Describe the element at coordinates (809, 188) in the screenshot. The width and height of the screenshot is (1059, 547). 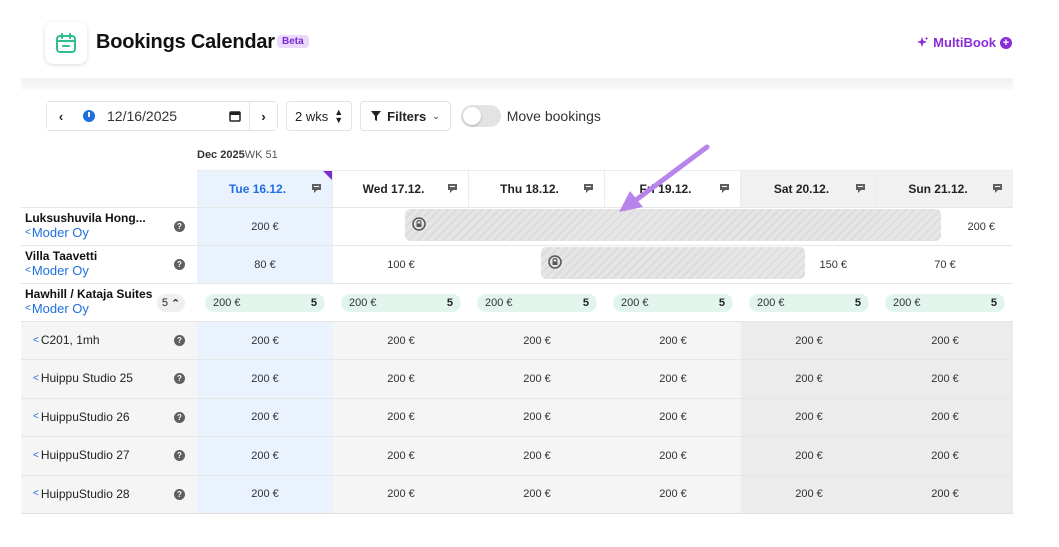
I see `day-header: Sat 20.12.` at that location.